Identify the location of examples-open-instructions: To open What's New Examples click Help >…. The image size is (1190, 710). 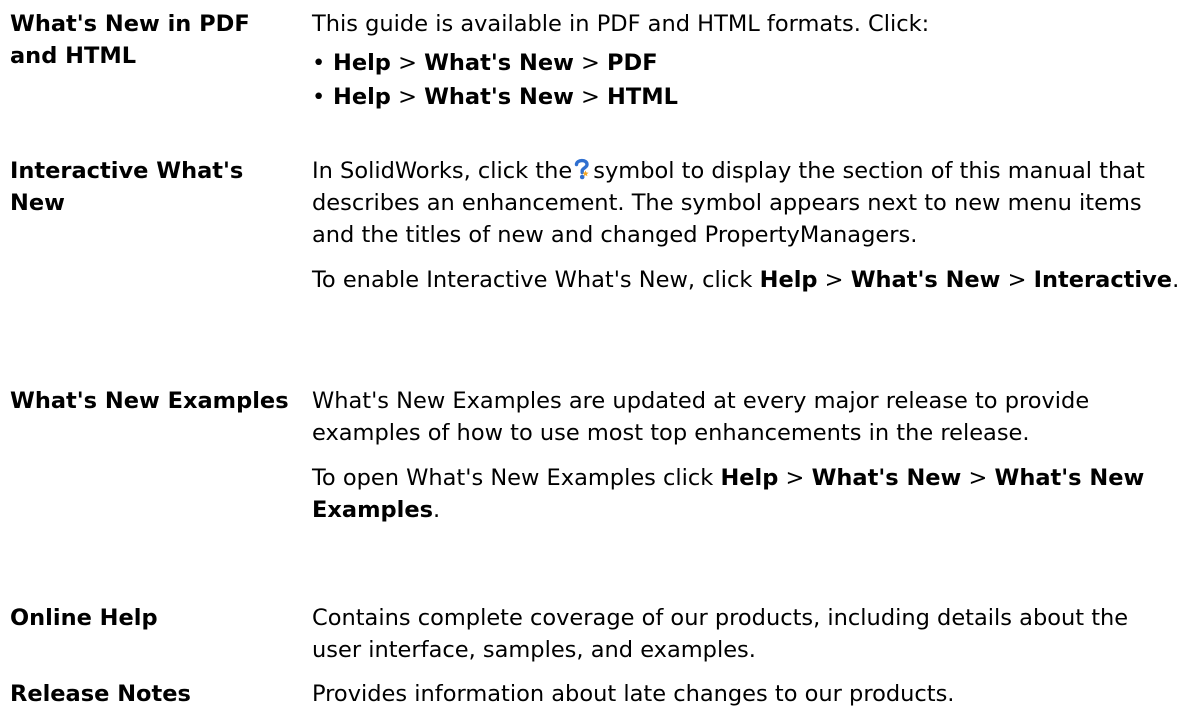
(747, 494).